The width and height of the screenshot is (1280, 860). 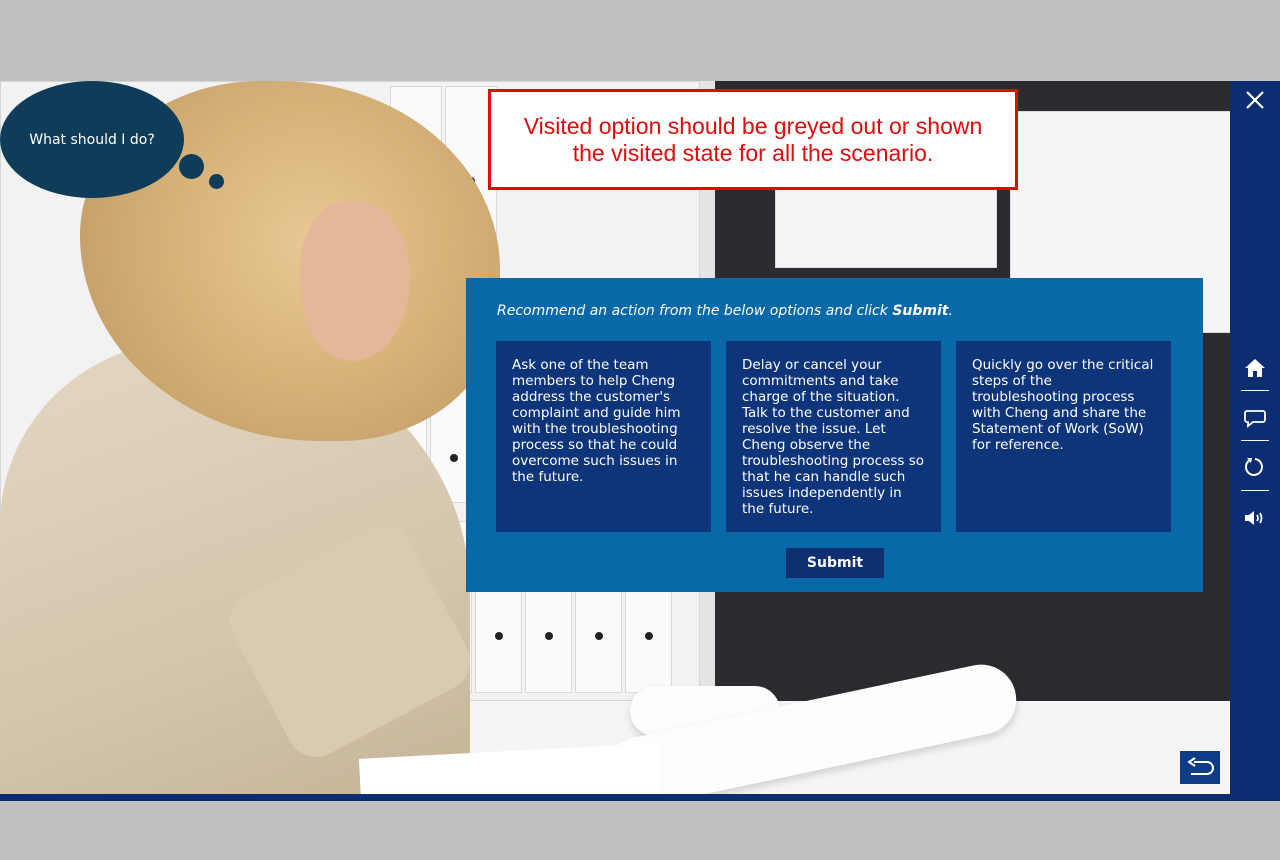 I want to click on right-navigation-bar, so click(x=1255, y=441).